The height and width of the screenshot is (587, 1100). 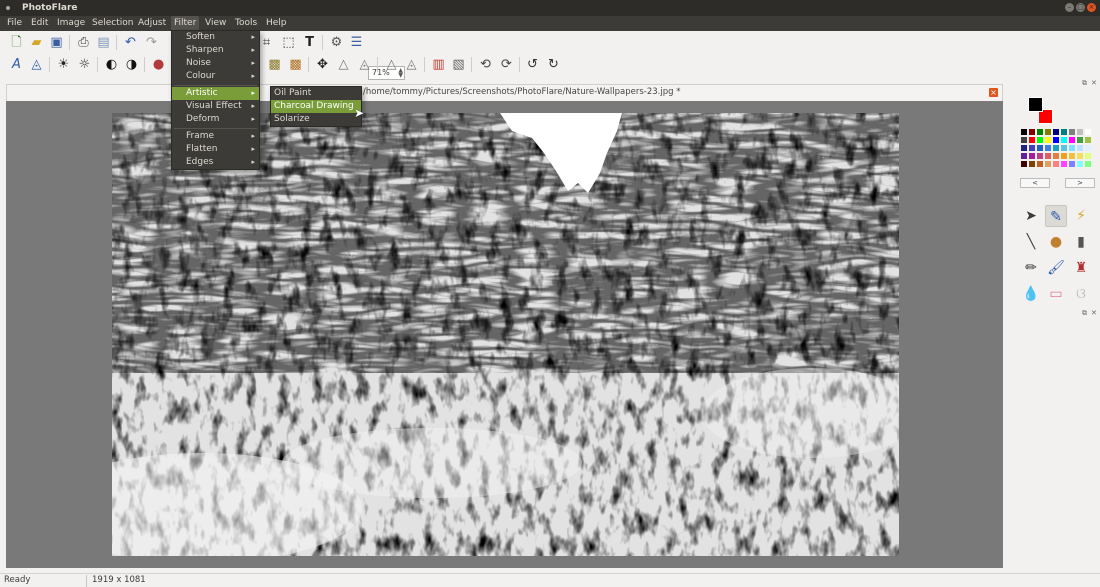 What do you see at coordinates (112, 23) in the screenshot?
I see `menu-selection: Selection` at bounding box center [112, 23].